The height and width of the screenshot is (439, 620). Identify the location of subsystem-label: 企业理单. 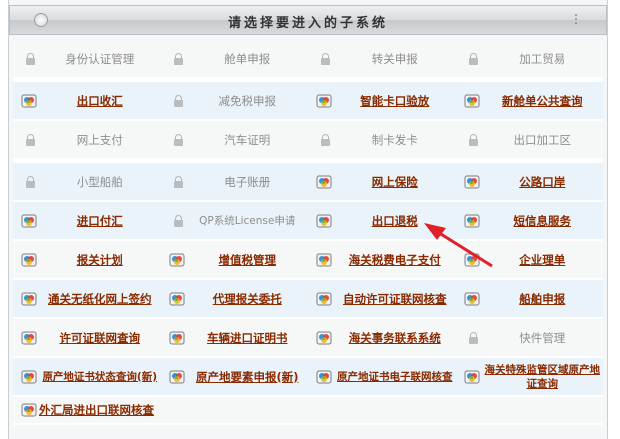
(543, 260).